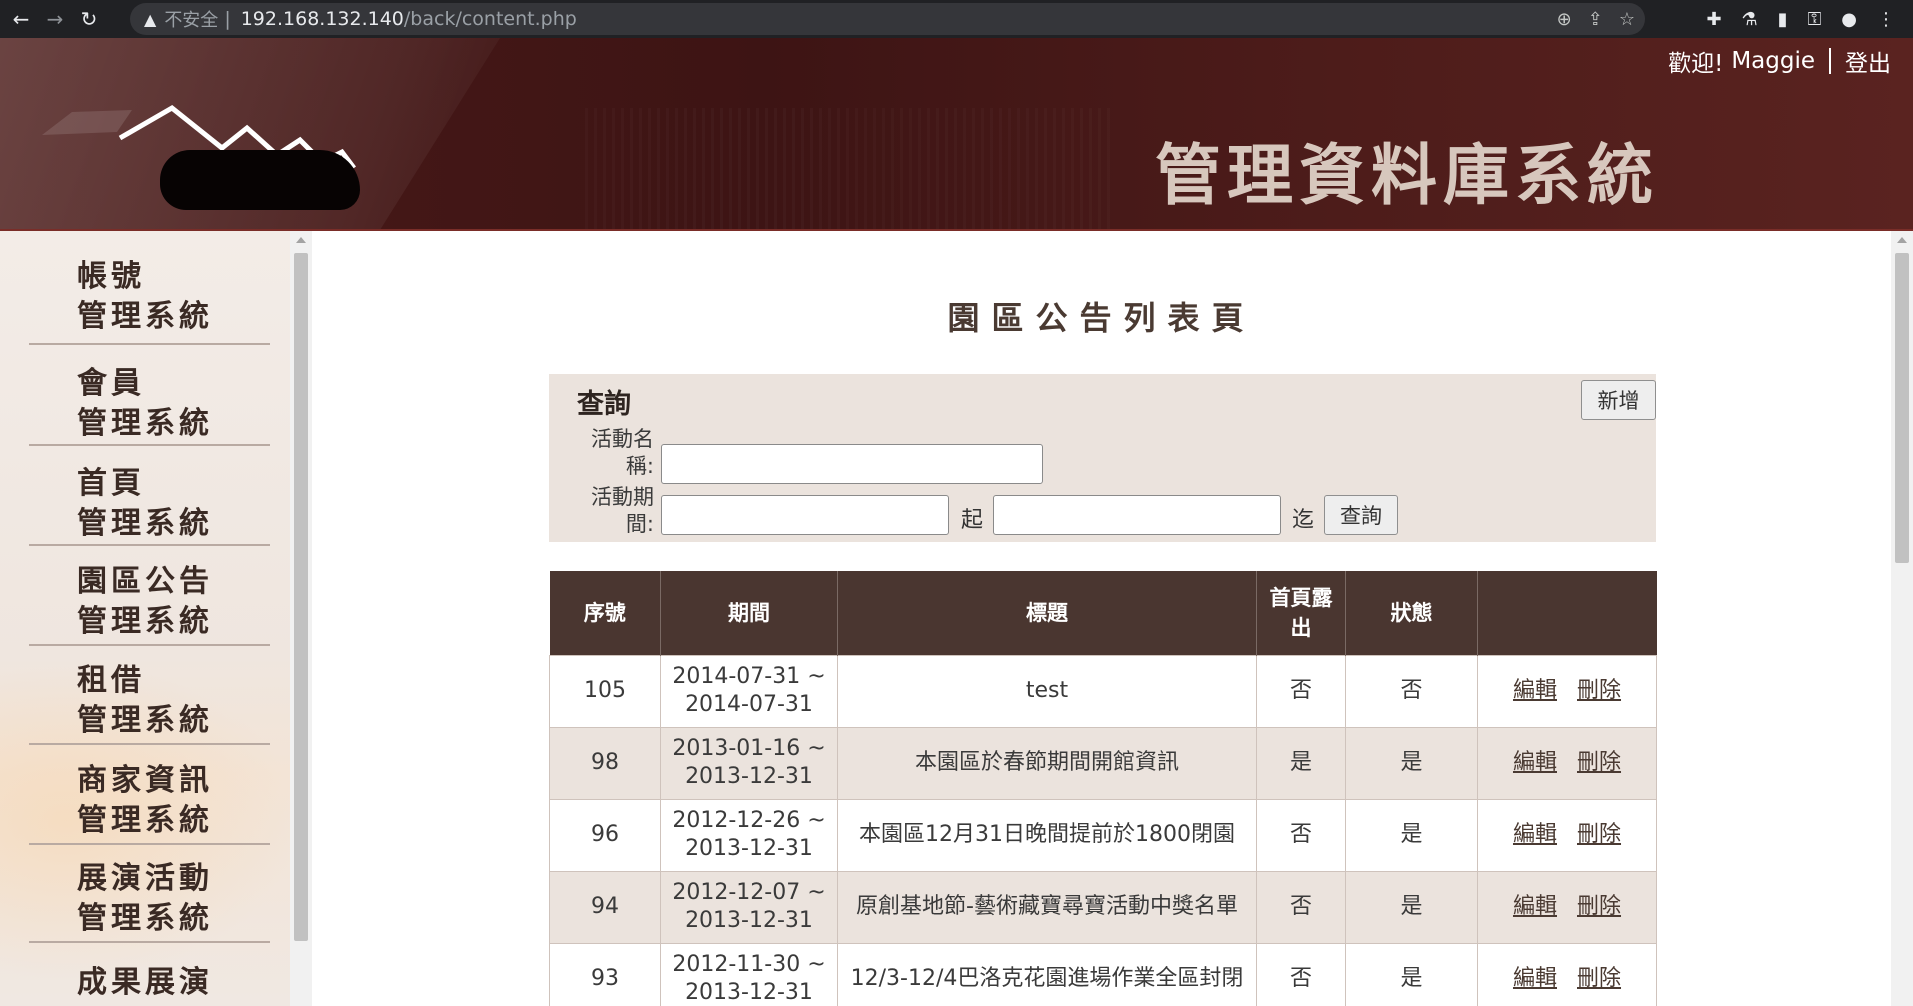 This screenshot has height=1006, width=1913. What do you see at coordinates (1868, 61) in the screenshot?
I see `logout-link: 登出` at bounding box center [1868, 61].